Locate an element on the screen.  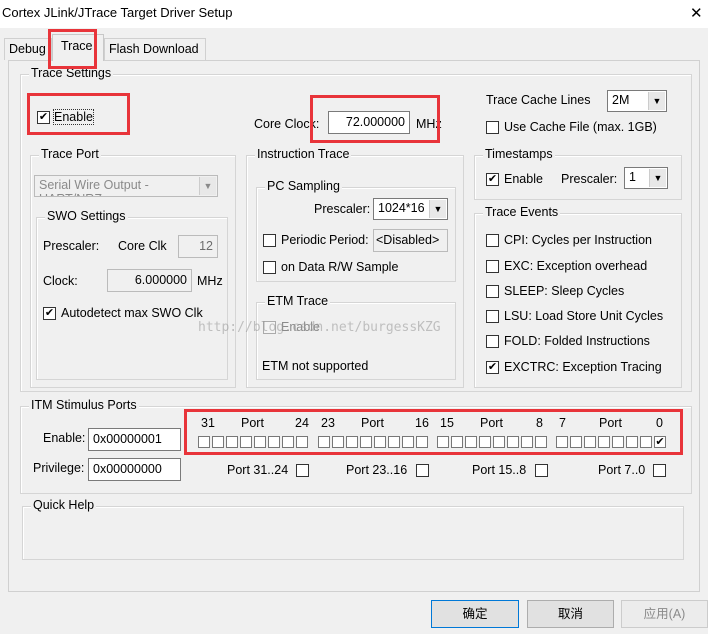
cache-lines-select: 2M ▼ is located at coordinates (637, 101).